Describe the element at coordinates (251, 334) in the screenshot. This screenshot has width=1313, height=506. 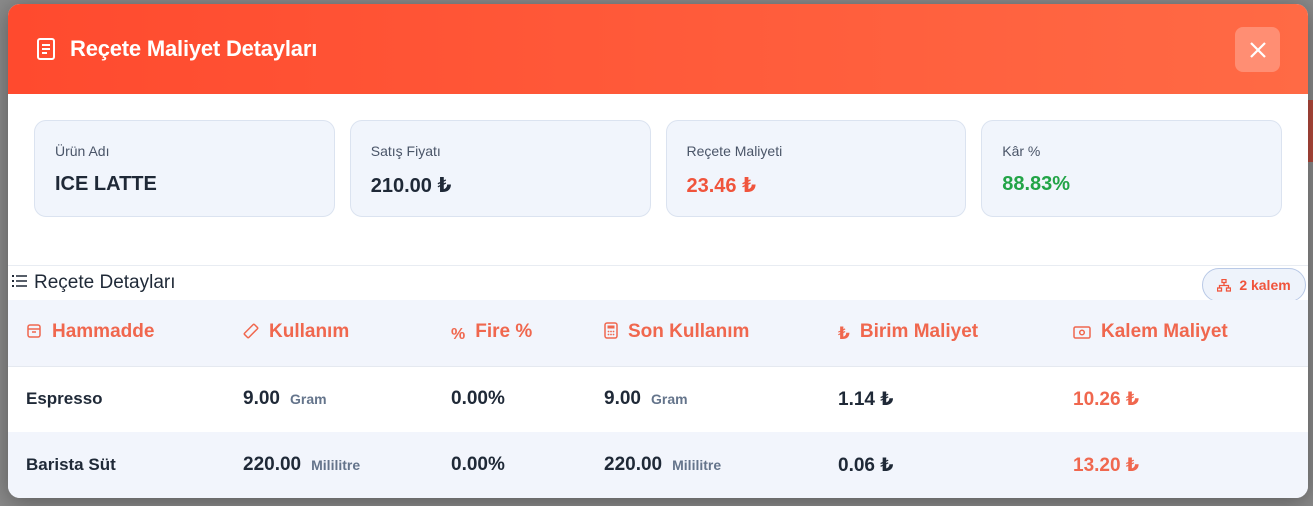
I see `ruler-icon` at that location.